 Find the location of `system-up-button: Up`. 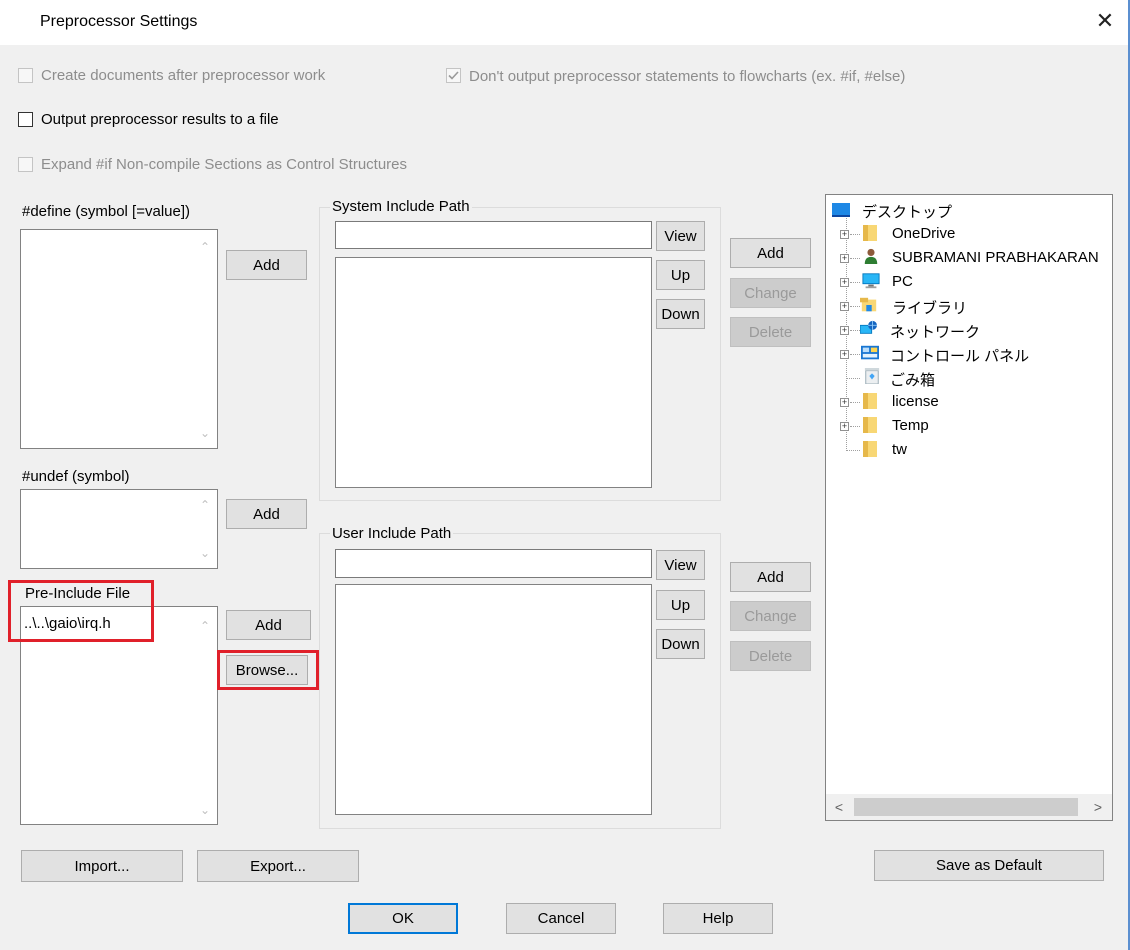

system-up-button: Up is located at coordinates (680, 275).